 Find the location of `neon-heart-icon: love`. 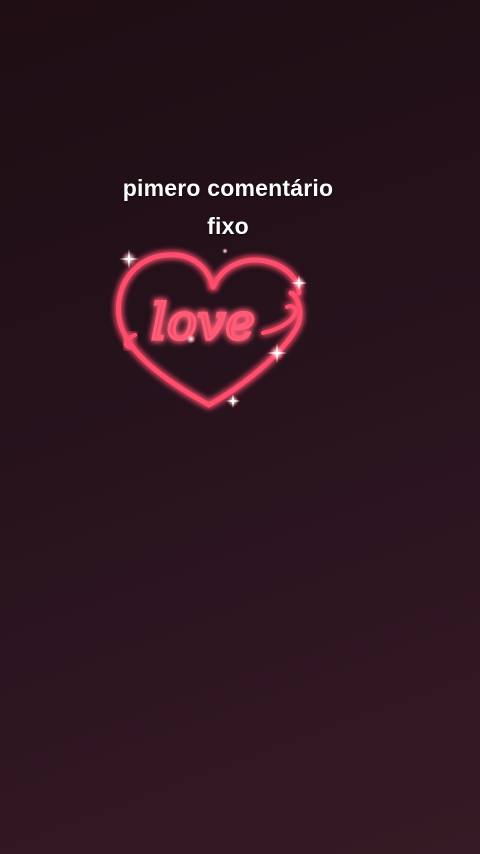

neon-heart-icon: love is located at coordinates (211, 328).